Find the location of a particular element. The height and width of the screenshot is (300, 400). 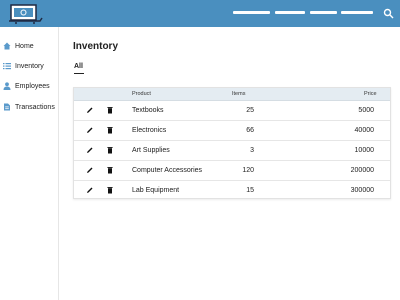

cell-items: 66 is located at coordinates (250, 130).